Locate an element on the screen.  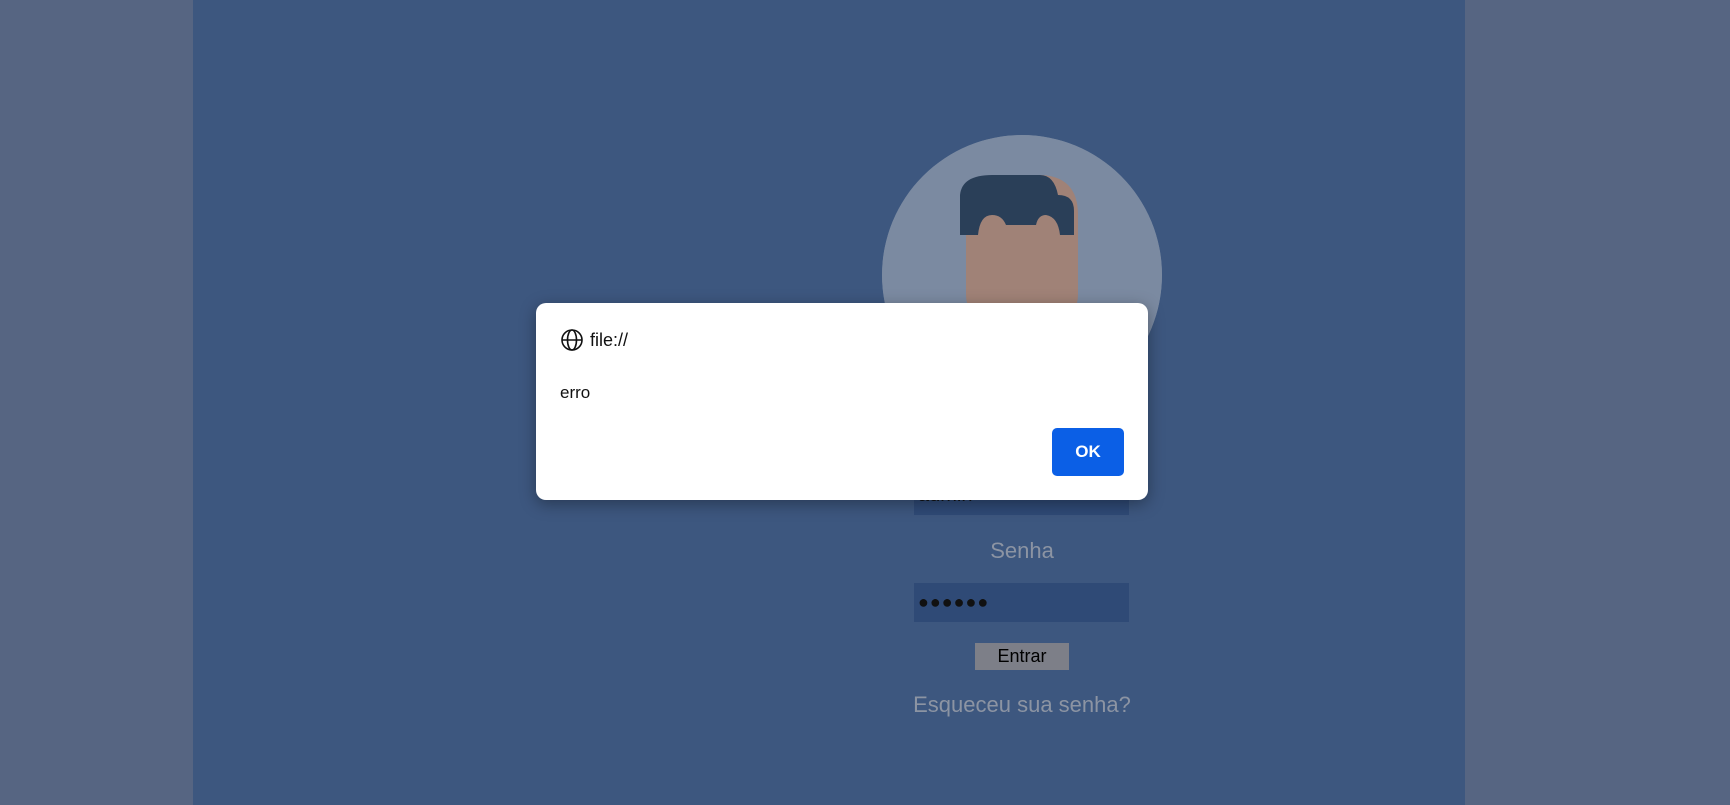
globe-icon is located at coordinates (572, 340).